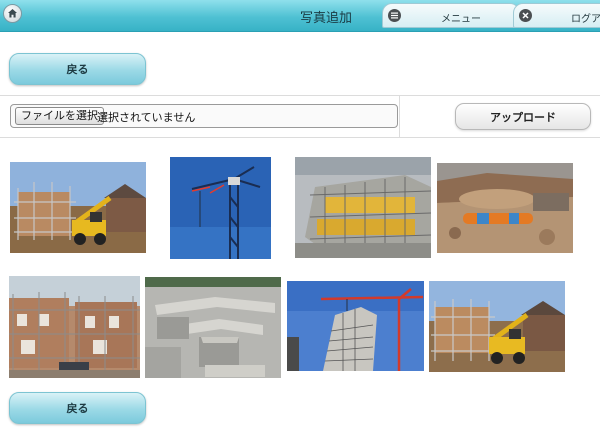 This screenshot has height=429, width=600. Describe the element at coordinates (204, 116) in the screenshot. I see `file-input: ファイルを選択 選択されていません` at that location.